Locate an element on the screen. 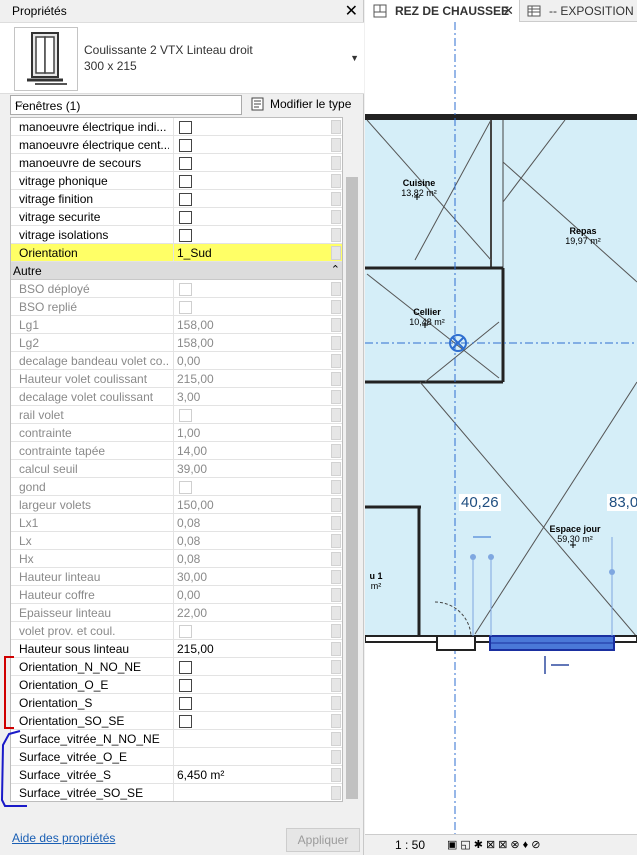 The width and height of the screenshot is (637, 855). property-name: Orientation_O_E is located at coordinates (64, 685).